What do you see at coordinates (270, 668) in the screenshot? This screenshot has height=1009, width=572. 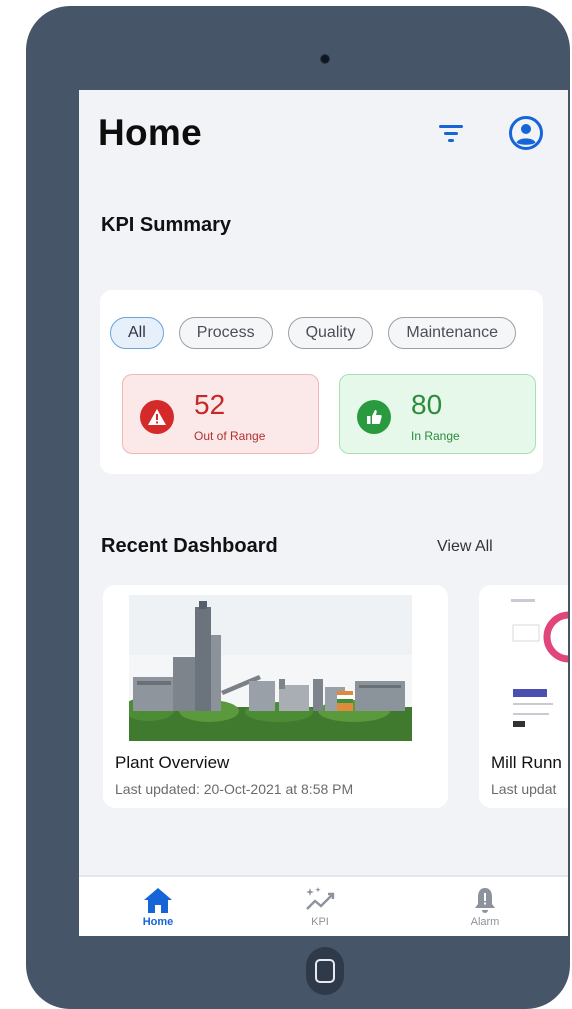 I see `plant-overview-thumbnail` at bounding box center [270, 668].